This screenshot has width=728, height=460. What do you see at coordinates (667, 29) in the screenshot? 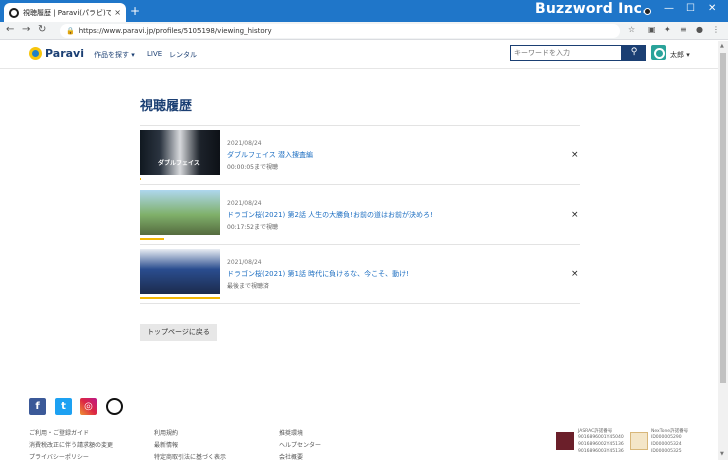
I see `puzzle-icon: ✦` at bounding box center [667, 29].